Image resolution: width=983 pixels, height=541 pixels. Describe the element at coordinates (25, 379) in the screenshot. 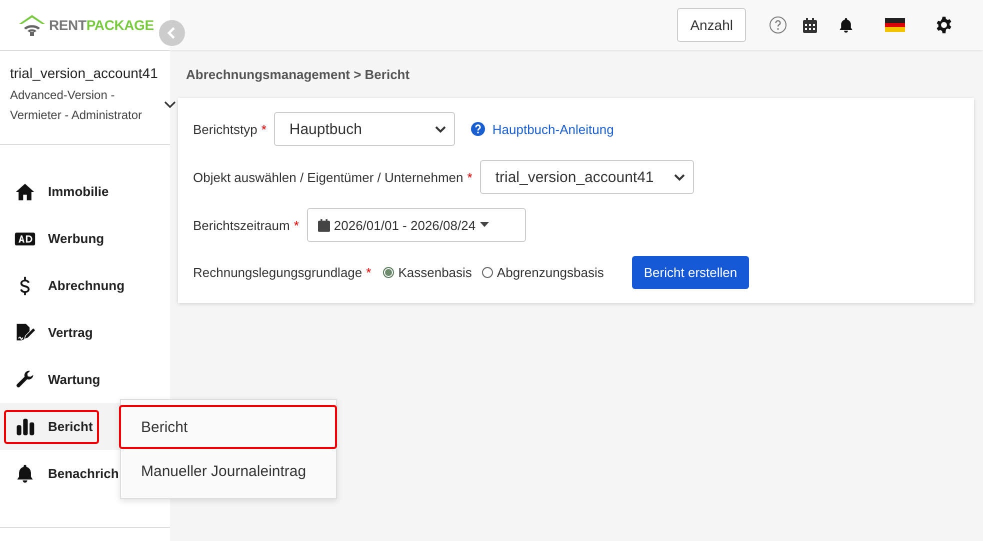

I see `wrench-icon` at that location.